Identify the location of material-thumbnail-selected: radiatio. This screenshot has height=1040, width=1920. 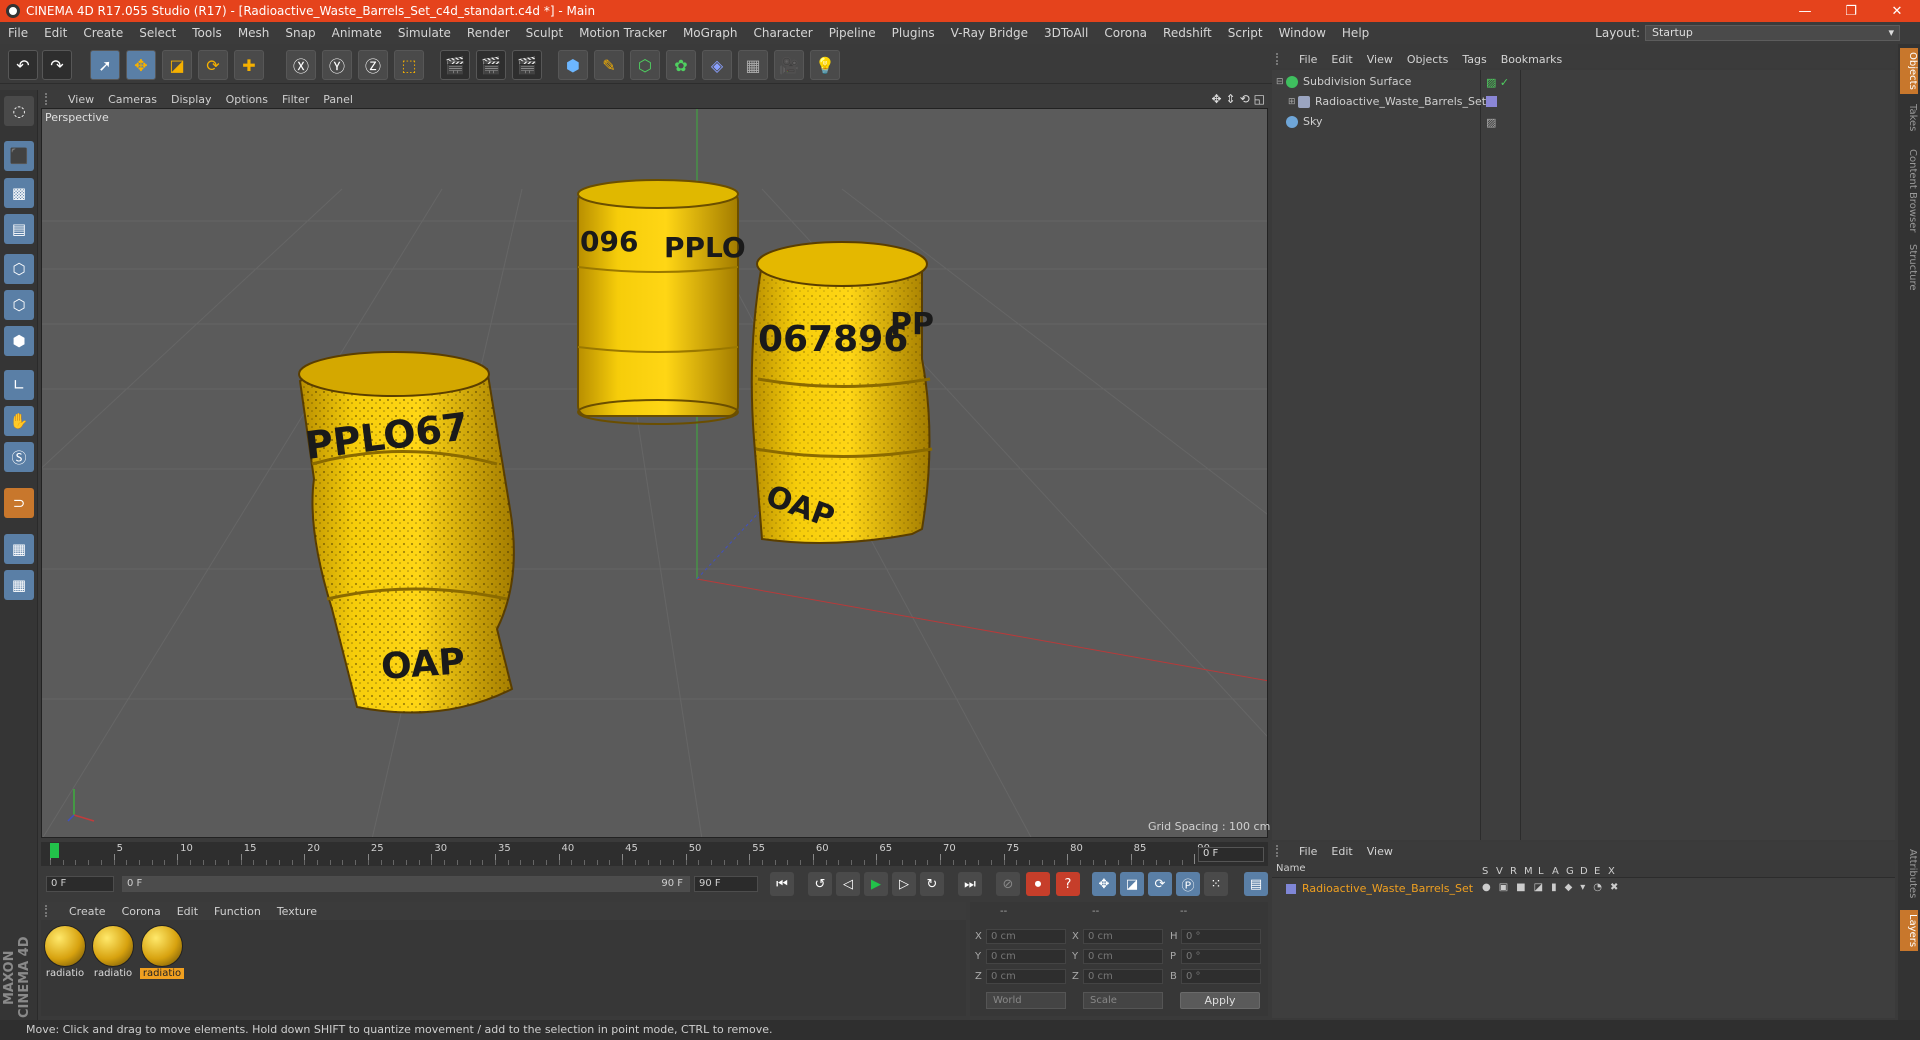
(162, 953).